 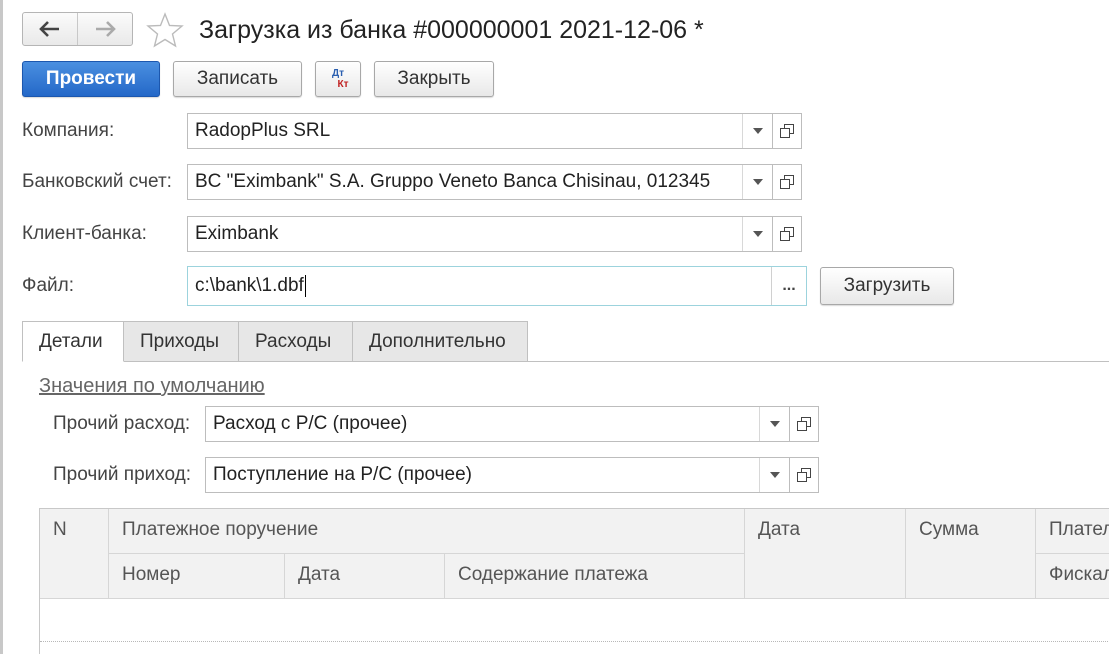 I want to click on table-body, so click(x=574, y=627).